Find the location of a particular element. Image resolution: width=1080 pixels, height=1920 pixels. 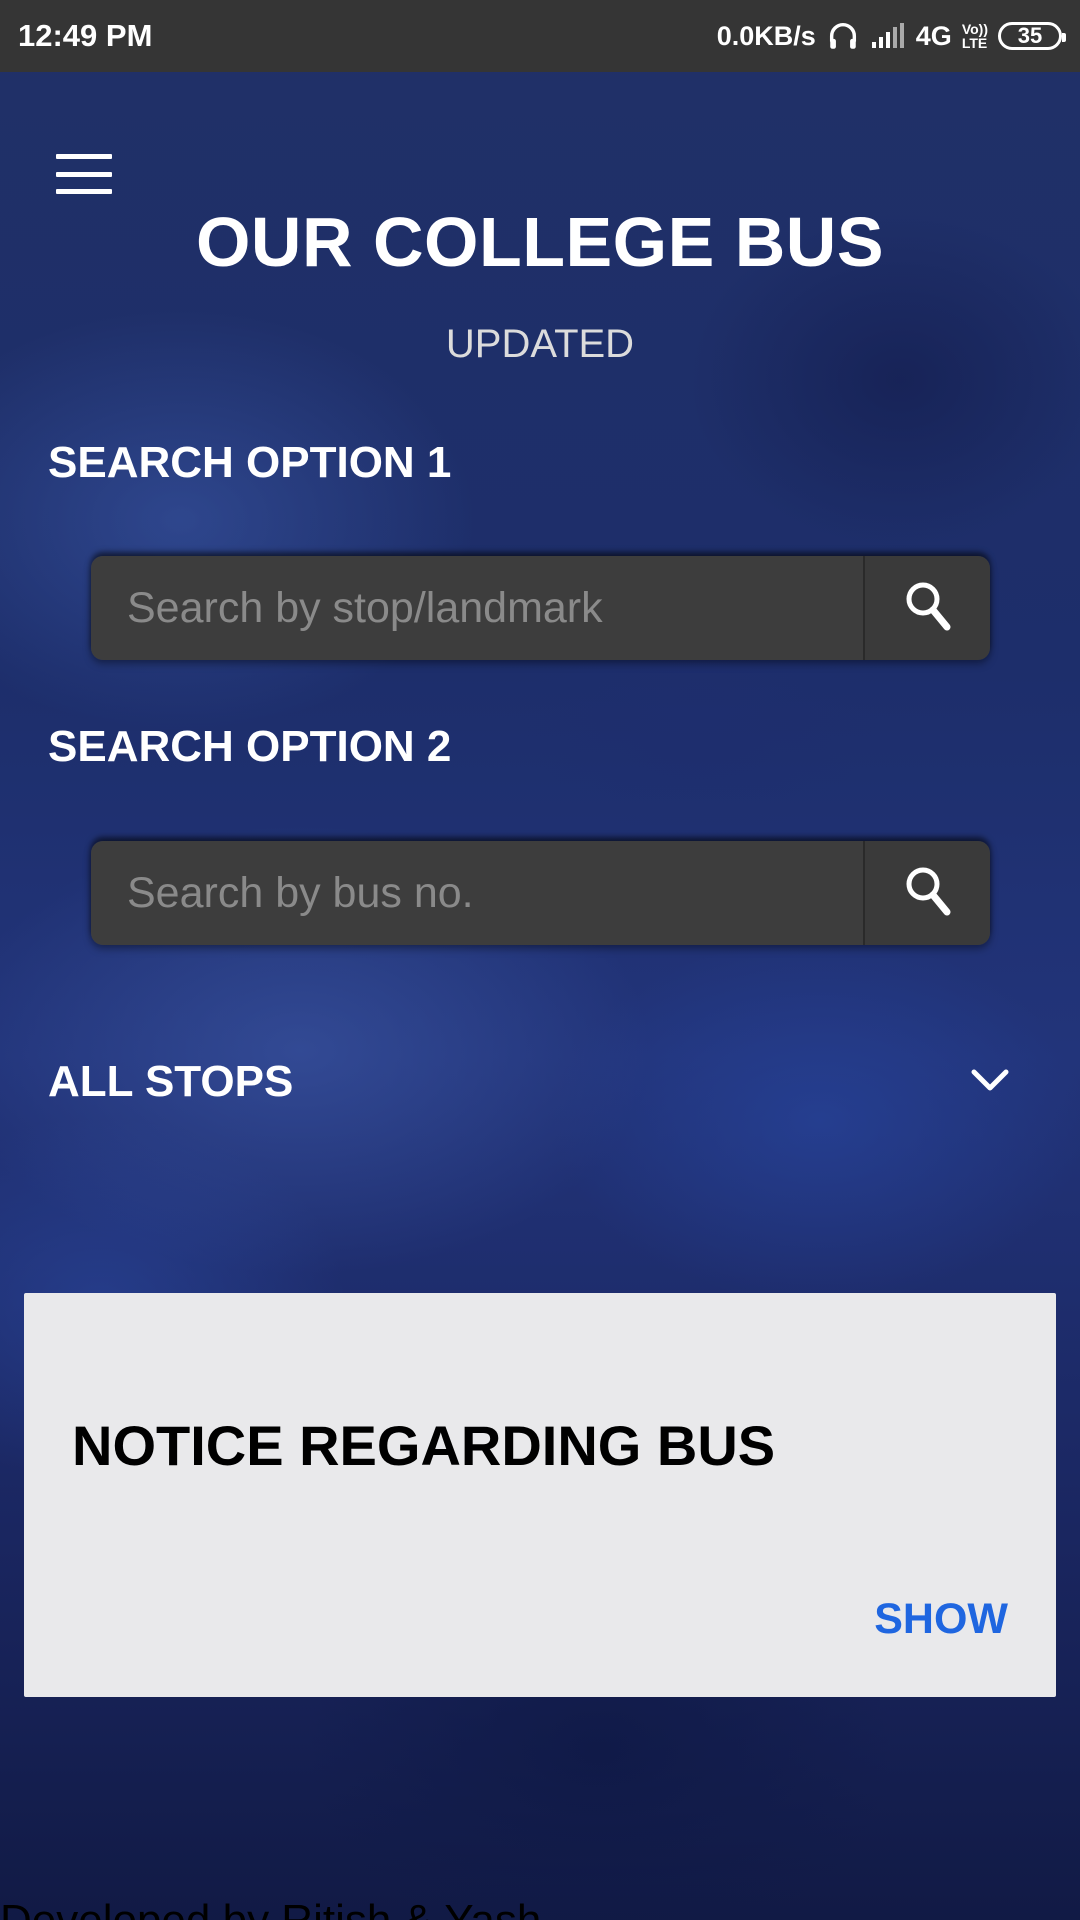

developer-credit: Developed by Ritish & Yash is located at coordinates (270, 1908).